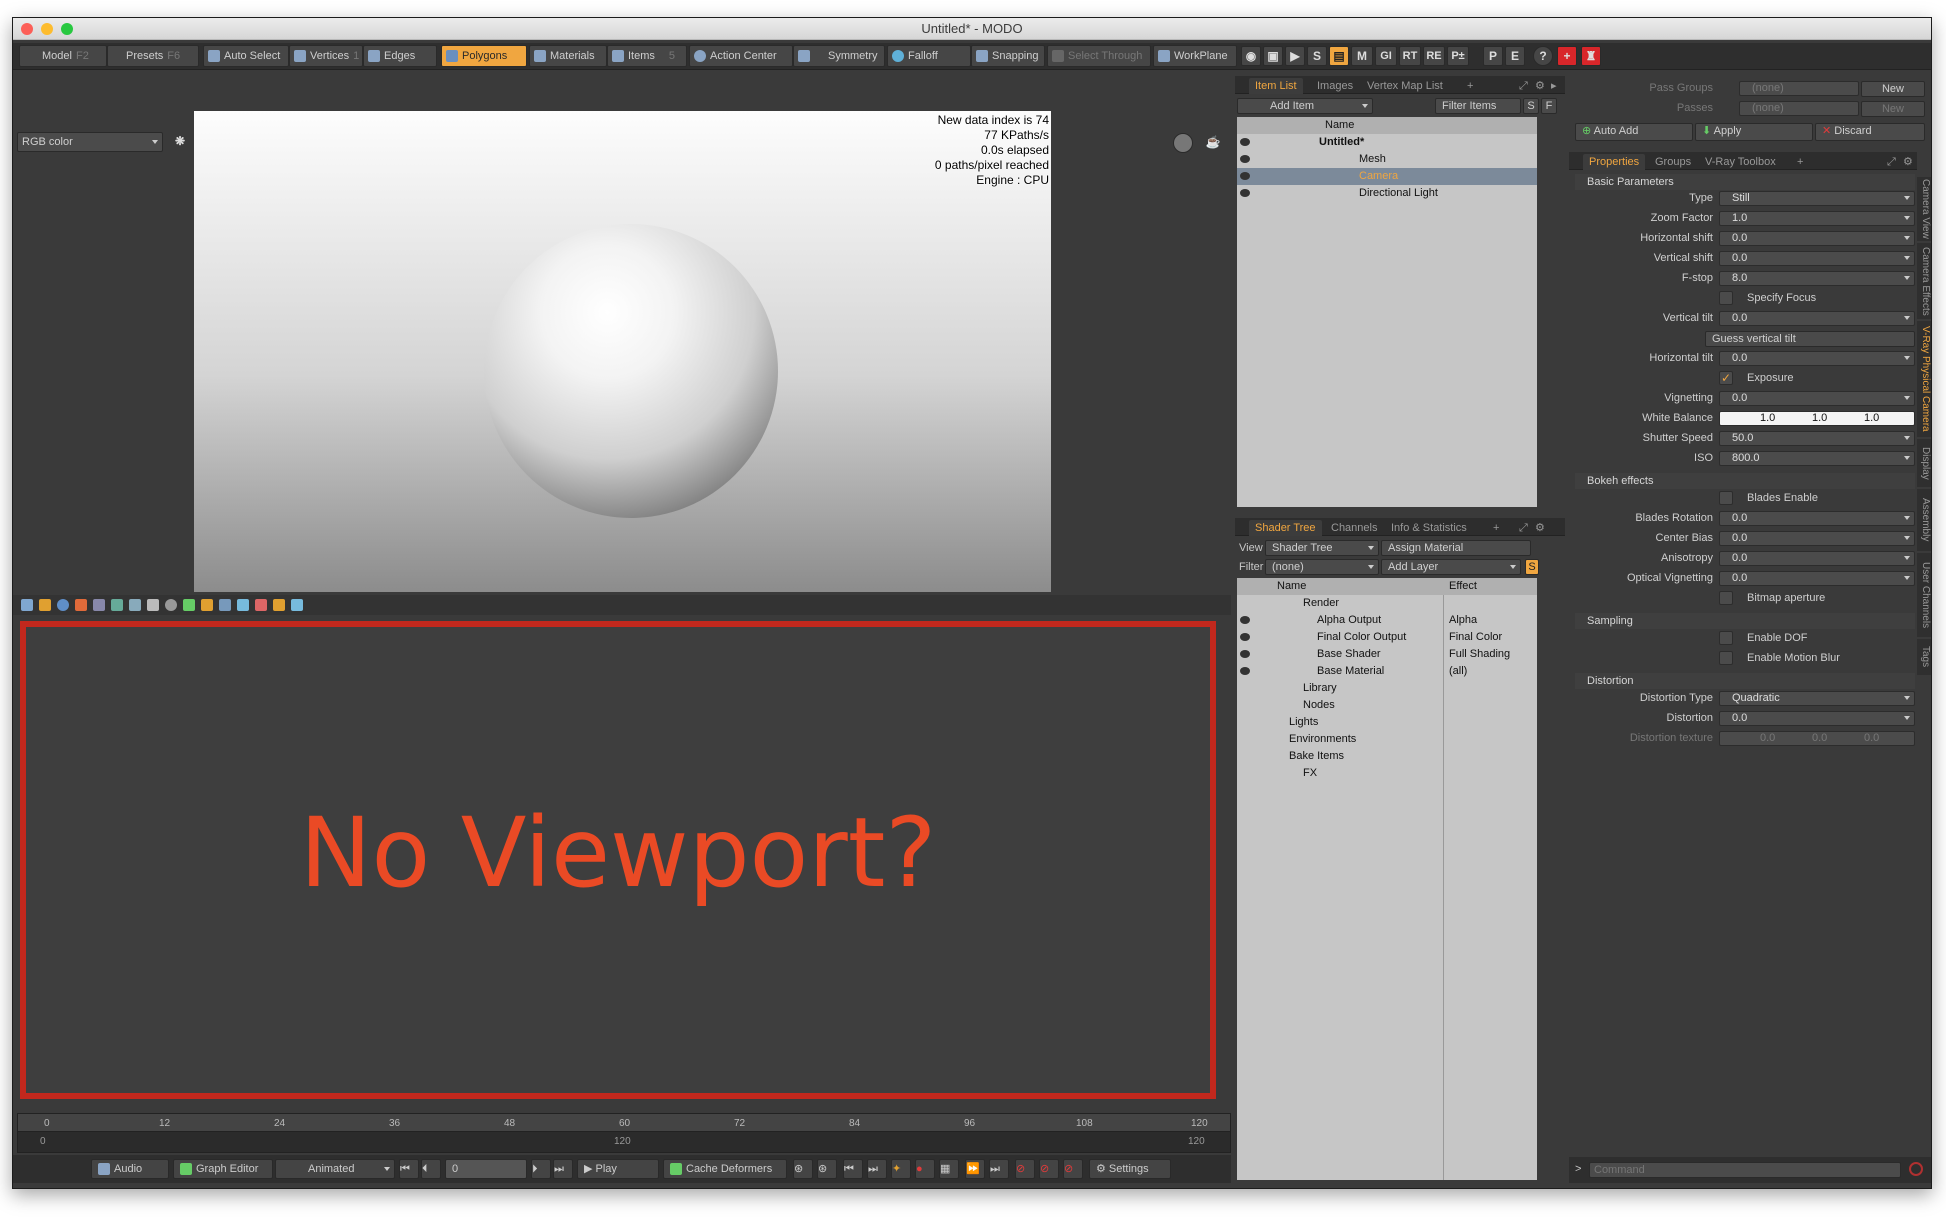 Image resolution: width=1946 pixels, height=1228 pixels. I want to click on tab-groups: Groups, so click(1673, 162).